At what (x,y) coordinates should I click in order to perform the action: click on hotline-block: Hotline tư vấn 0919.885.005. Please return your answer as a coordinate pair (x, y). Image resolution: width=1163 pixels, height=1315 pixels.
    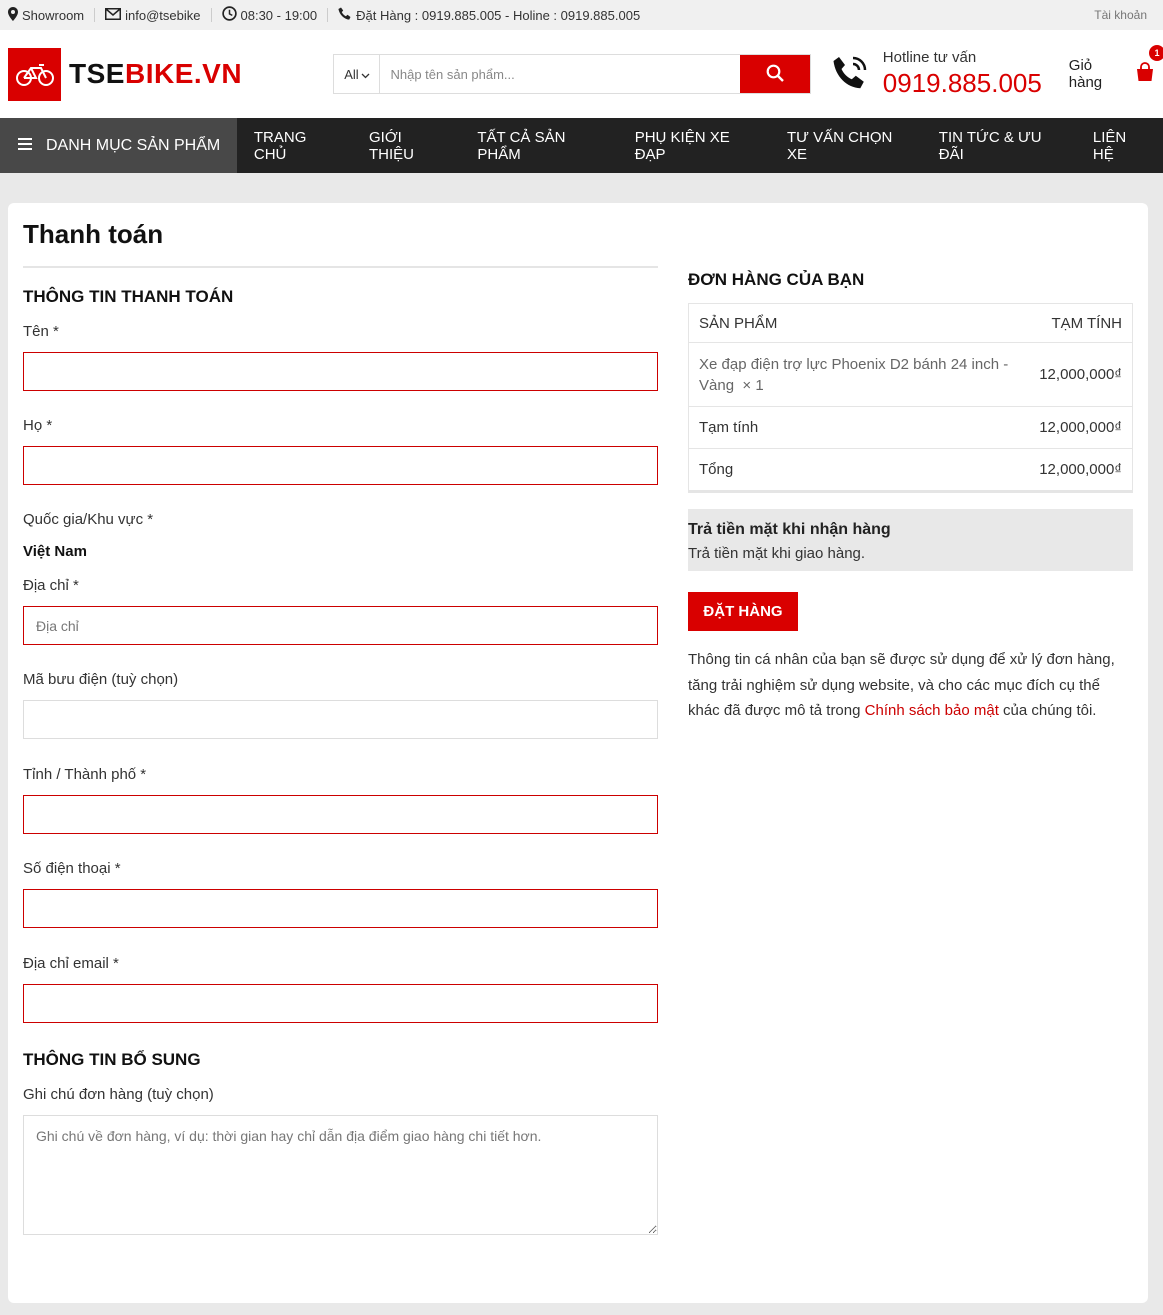
    Looking at the image, I should click on (936, 74).